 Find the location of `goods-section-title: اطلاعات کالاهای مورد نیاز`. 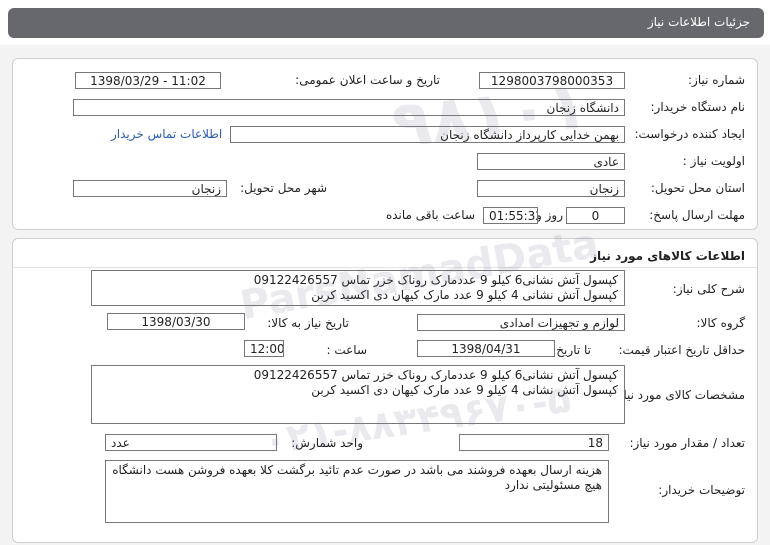

goods-section-title: اطلاعات کالاهای مورد نیاز is located at coordinates (667, 256).